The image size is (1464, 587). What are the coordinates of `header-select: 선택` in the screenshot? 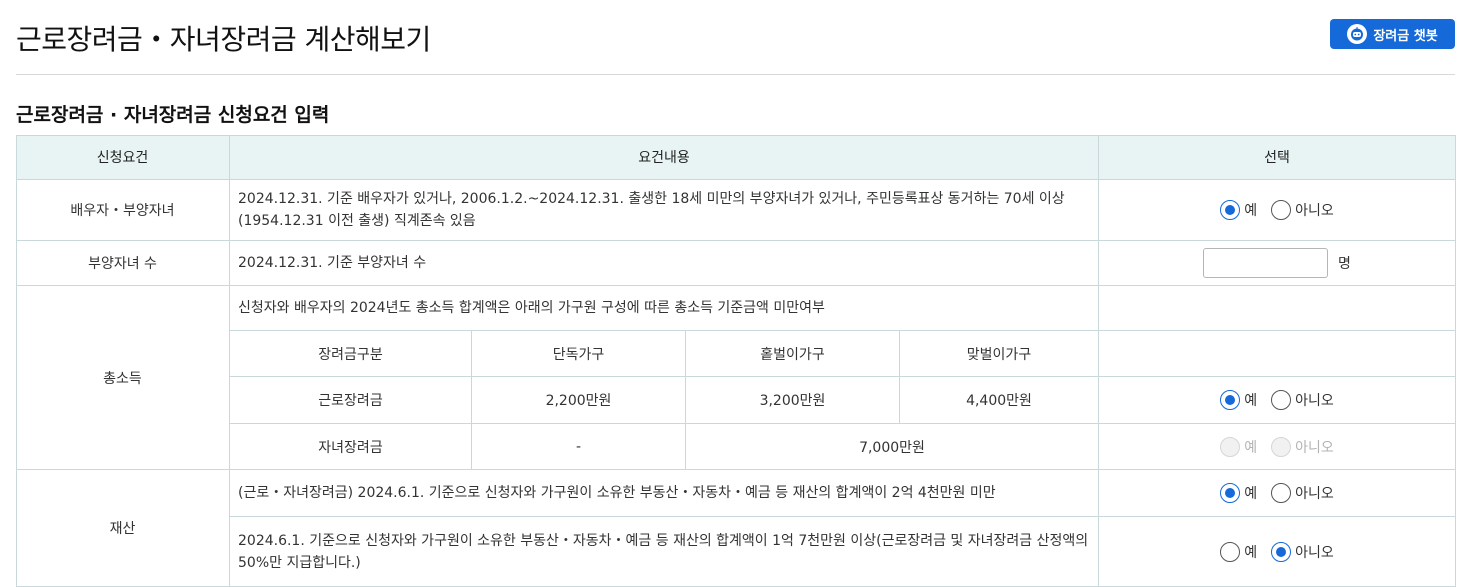 It's located at (1277, 157).